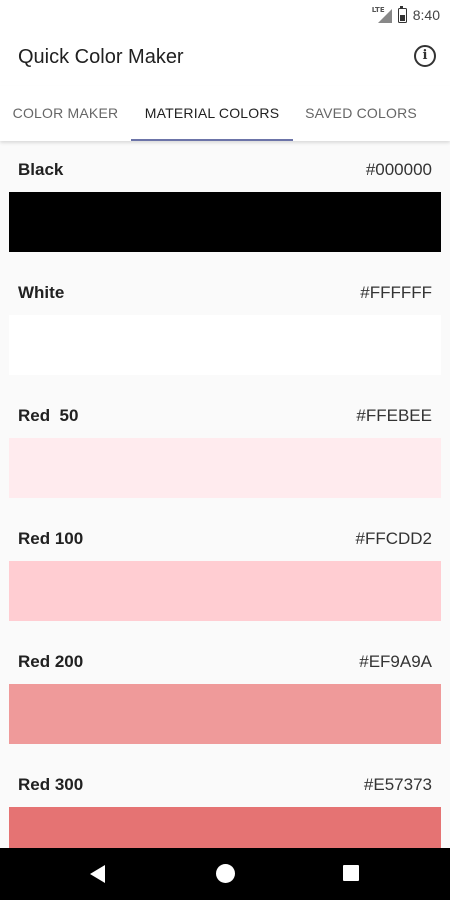 The width and height of the screenshot is (450, 900). I want to click on color-hex: #E57373, so click(397, 784).